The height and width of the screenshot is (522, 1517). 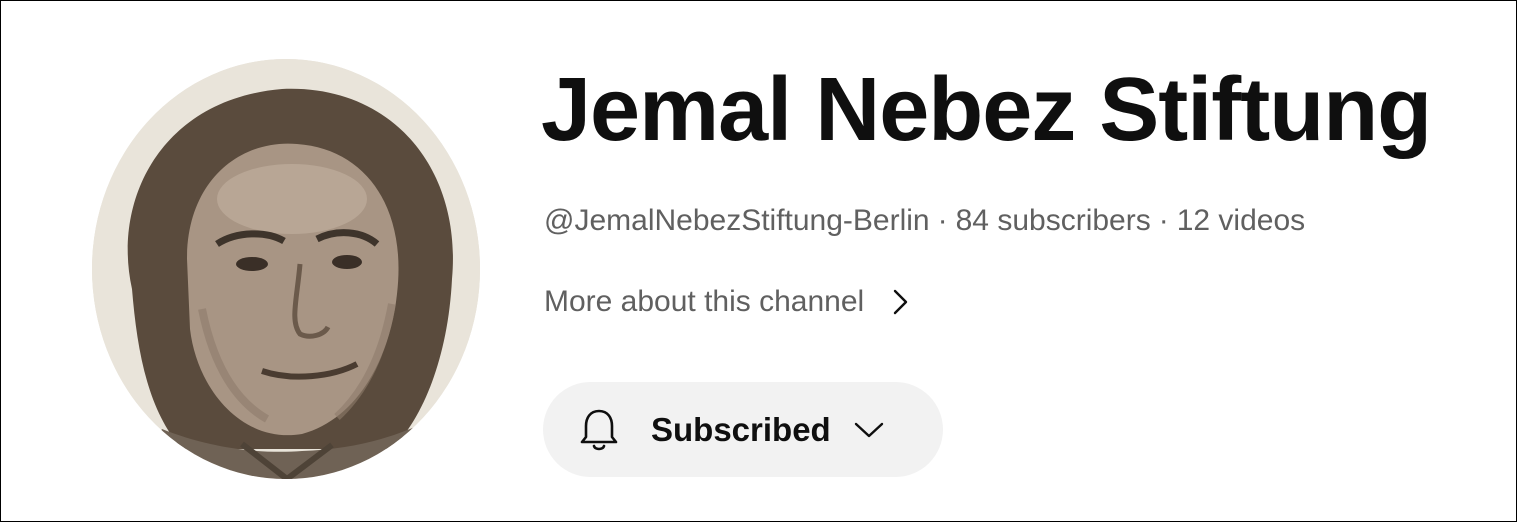 What do you see at coordinates (599, 429) in the screenshot?
I see `bell-icon` at bounding box center [599, 429].